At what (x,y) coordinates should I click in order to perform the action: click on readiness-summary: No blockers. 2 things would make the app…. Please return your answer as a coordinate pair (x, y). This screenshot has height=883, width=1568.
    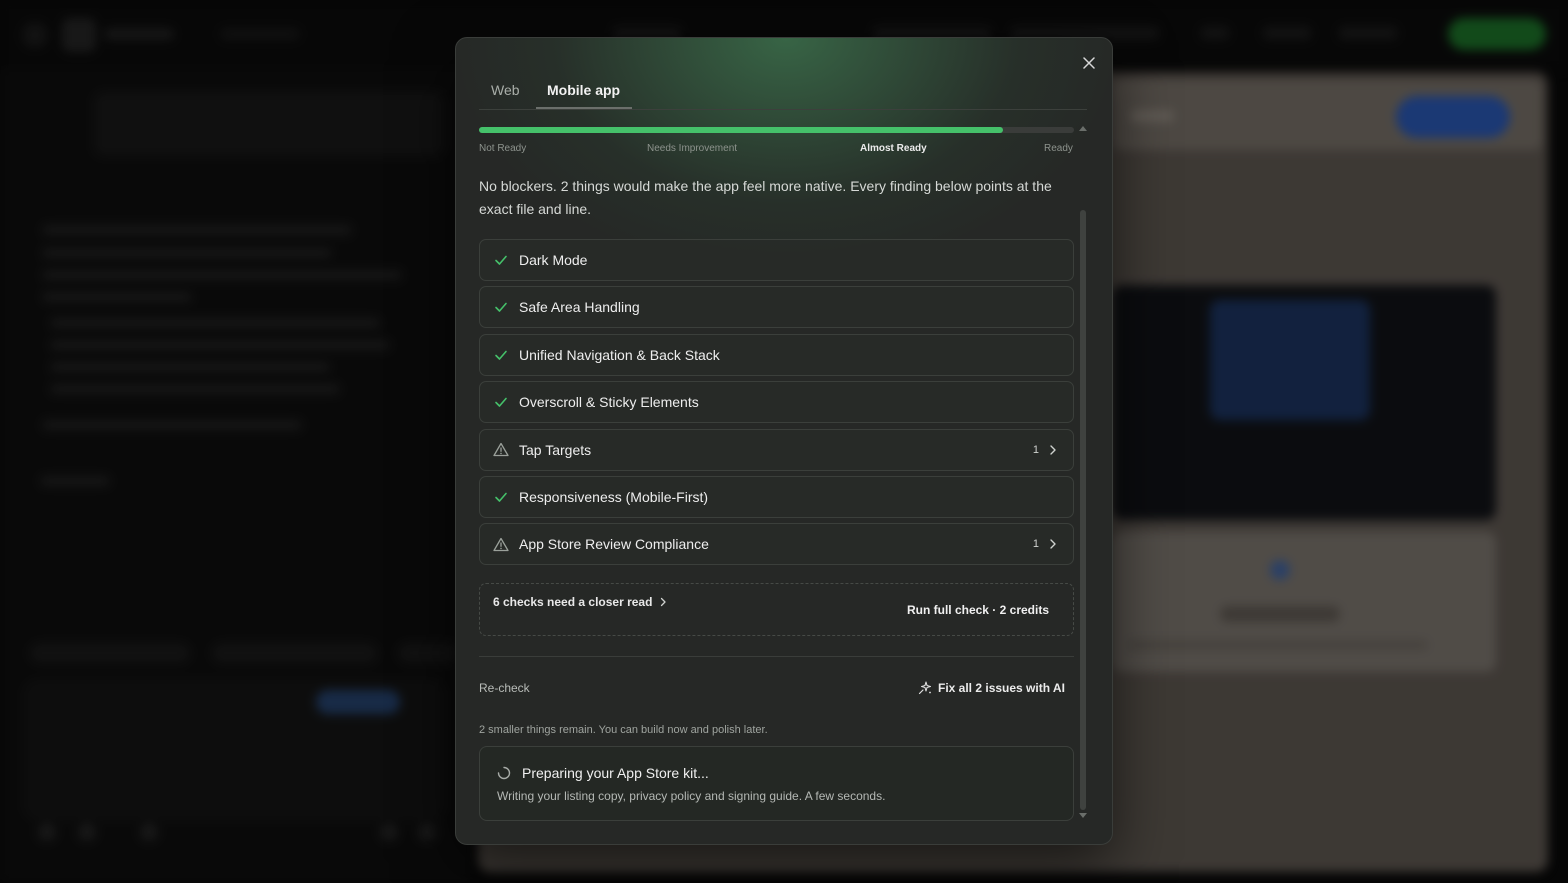
    Looking at the image, I should click on (765, 197).